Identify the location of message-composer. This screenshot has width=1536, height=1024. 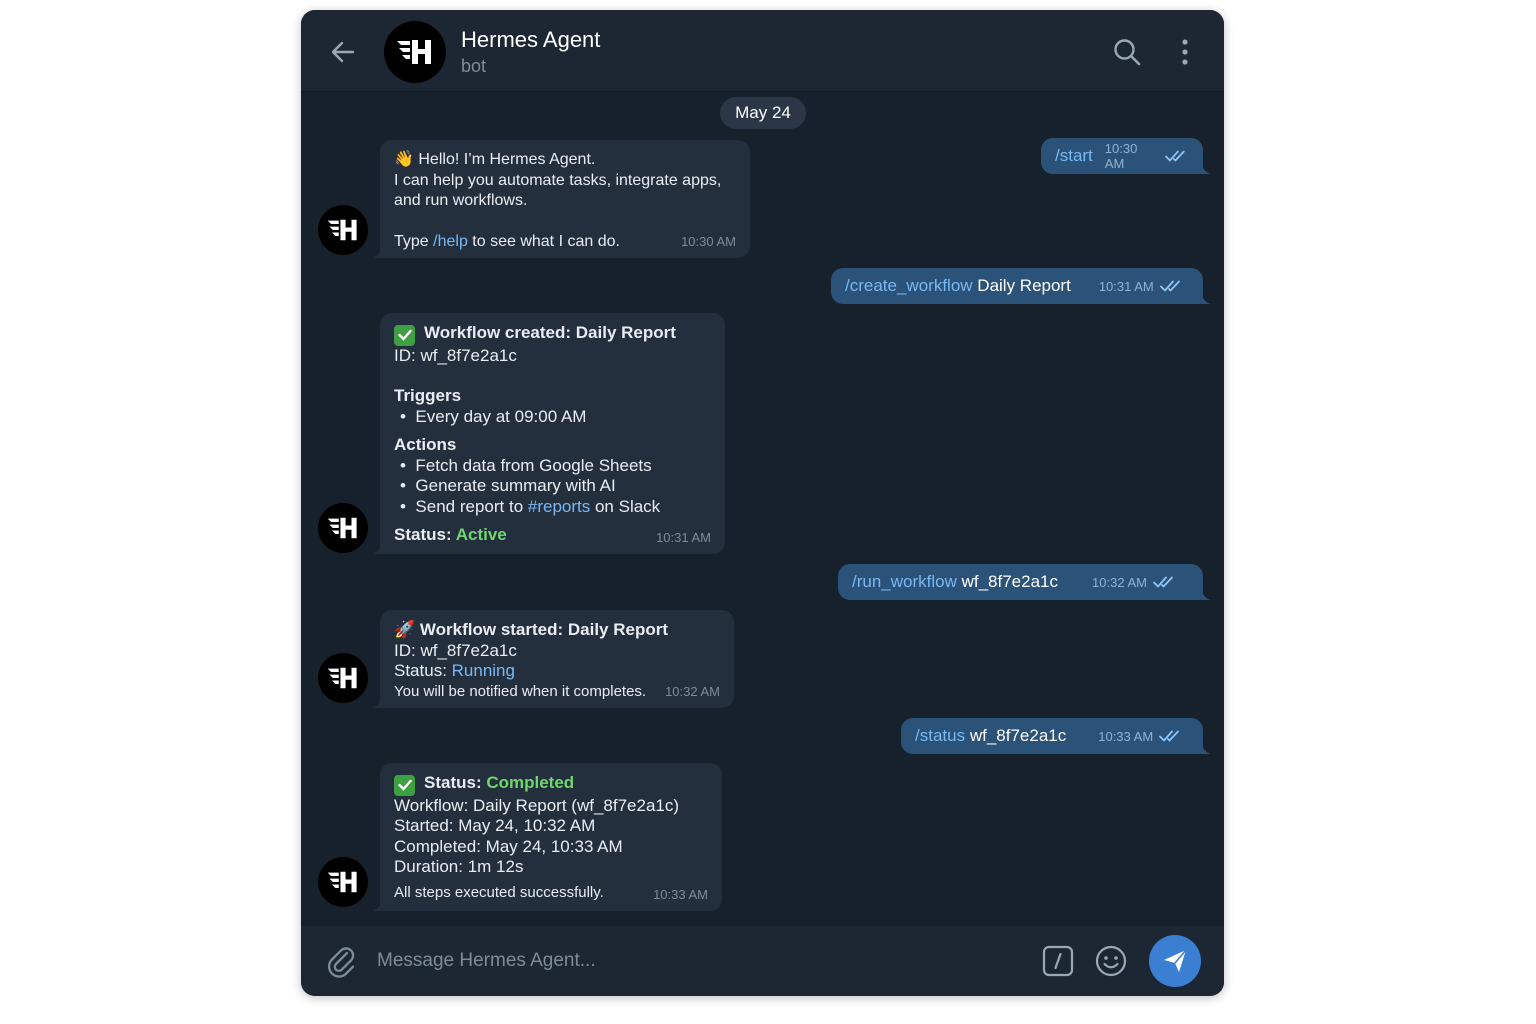
(762, 961).